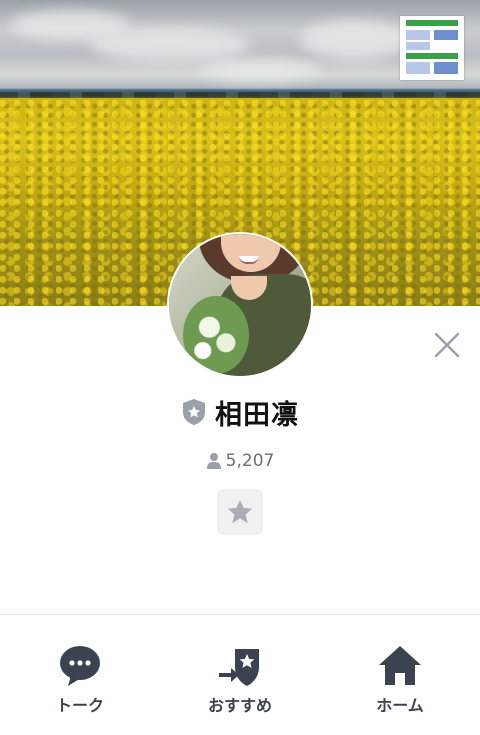  What do you see at coordinates (239, 705) in the screenshot?
I see `nav-label-recommend: おすすめ` at bounding box center [239, 705].